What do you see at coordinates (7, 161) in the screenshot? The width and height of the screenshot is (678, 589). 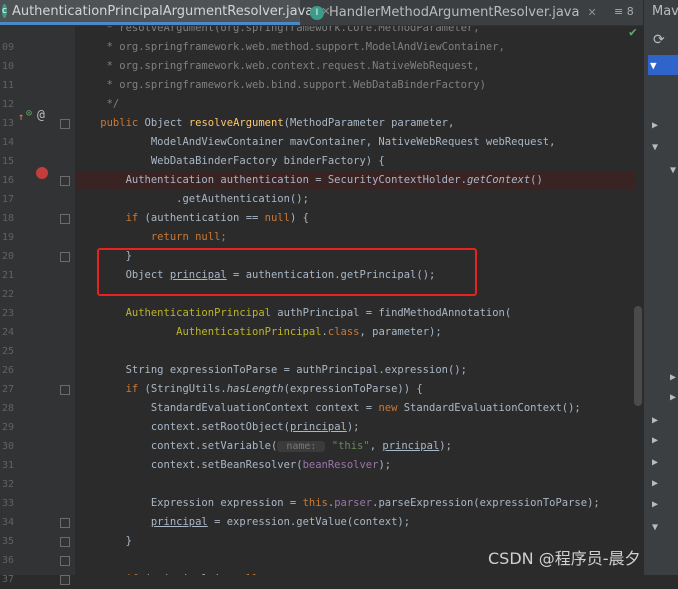 I see `line-number: 15` at bounding box center [7, 161].